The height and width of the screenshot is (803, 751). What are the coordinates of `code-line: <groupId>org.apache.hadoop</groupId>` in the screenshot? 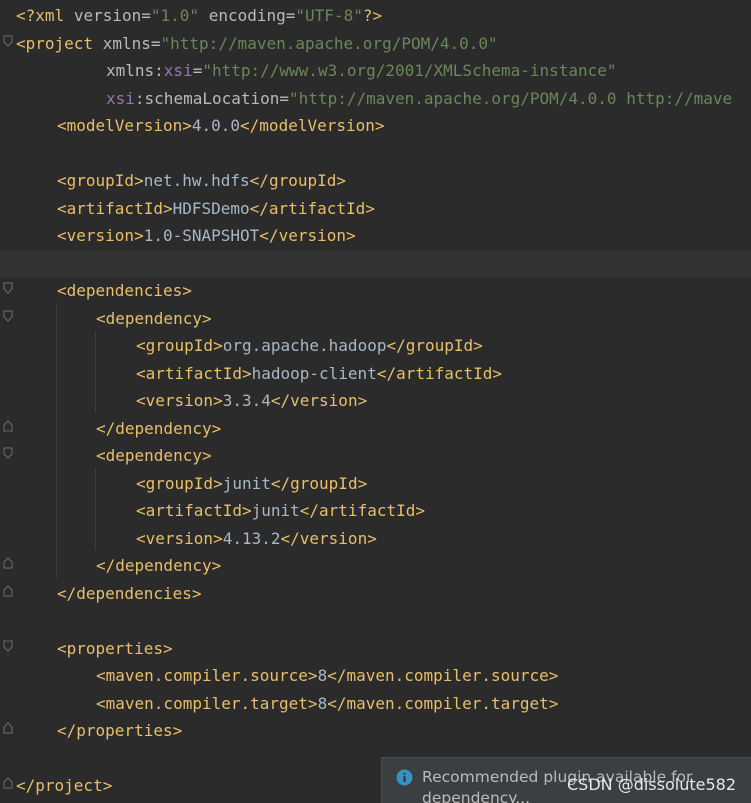 It's located at (375, 346).